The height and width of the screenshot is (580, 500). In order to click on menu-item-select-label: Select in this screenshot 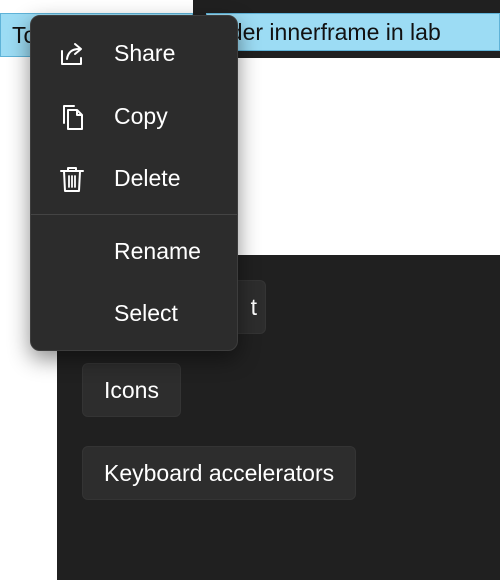, I will do `click(146, 313)`.